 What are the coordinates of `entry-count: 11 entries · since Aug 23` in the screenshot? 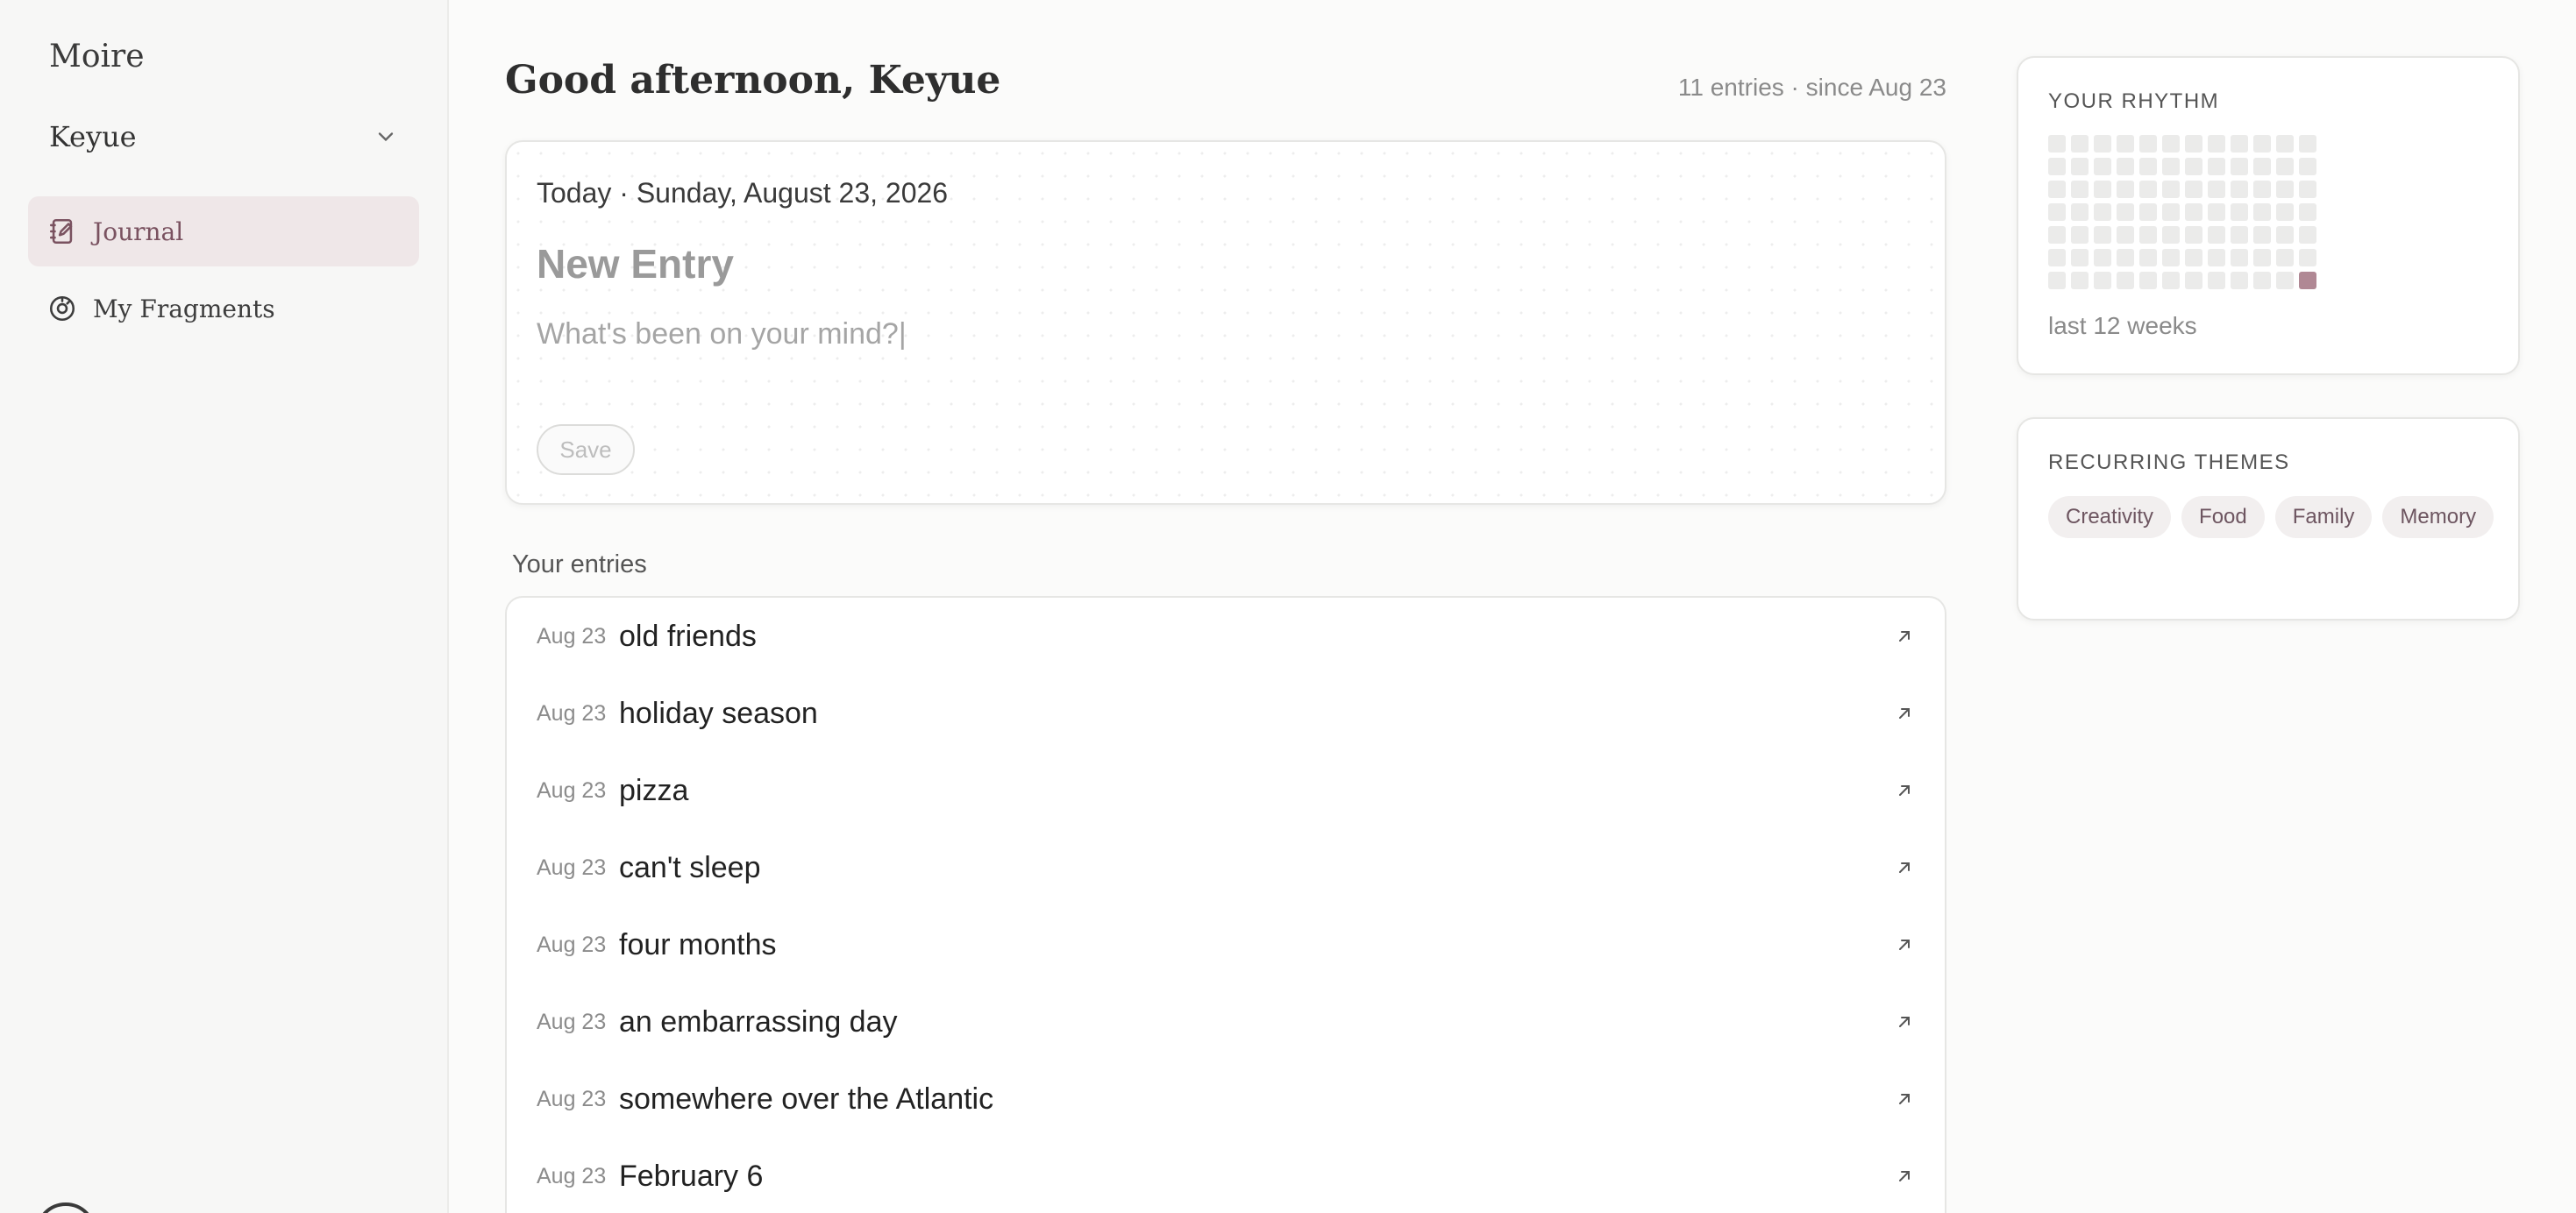 It's located at (1811, 87).